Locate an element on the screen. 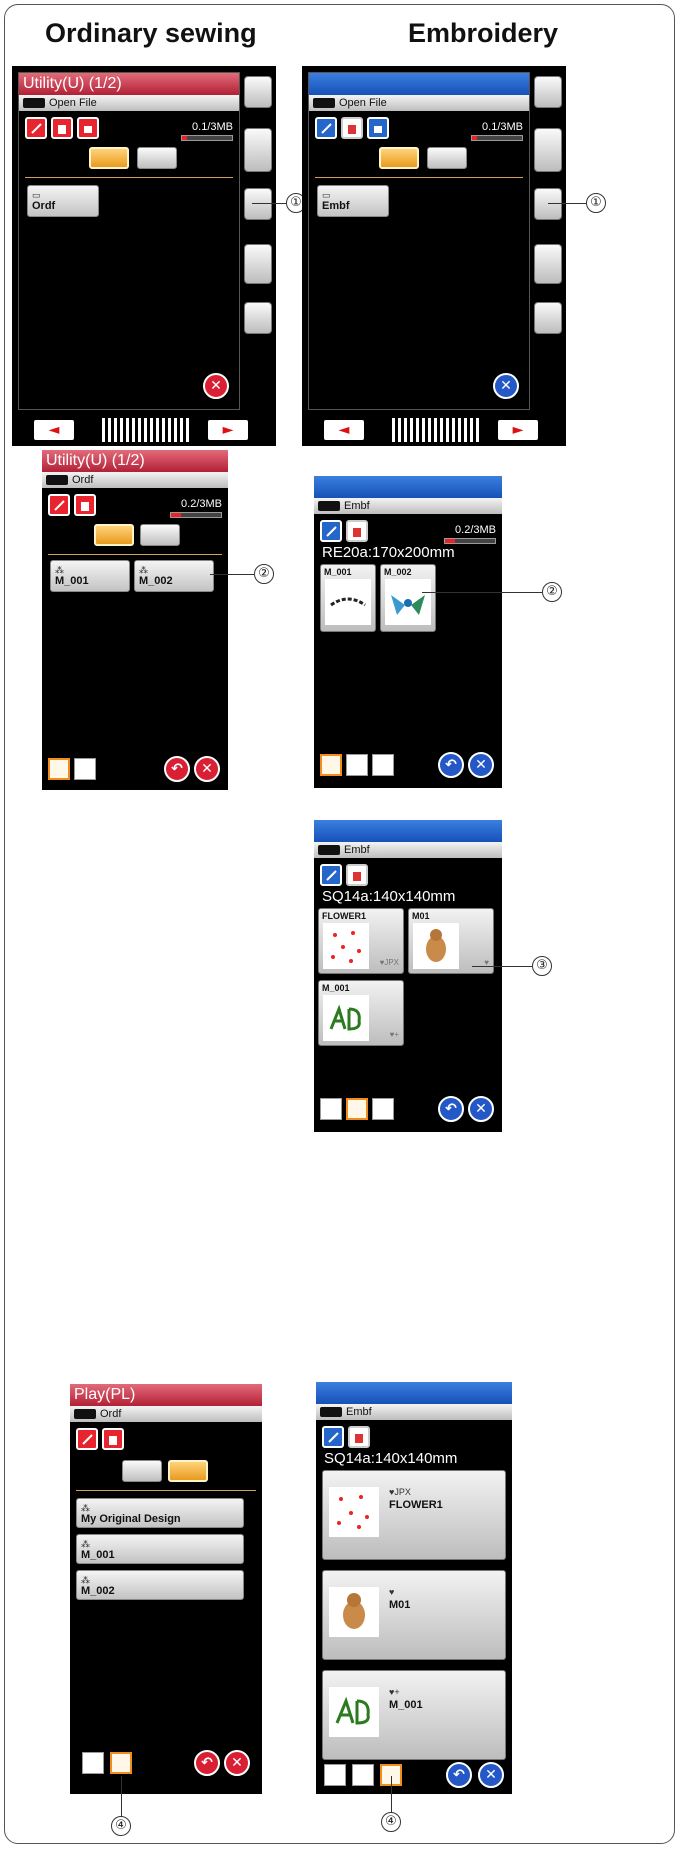  file-row-m002: ⁂ M_002 is located at coordinates (160, 1585).